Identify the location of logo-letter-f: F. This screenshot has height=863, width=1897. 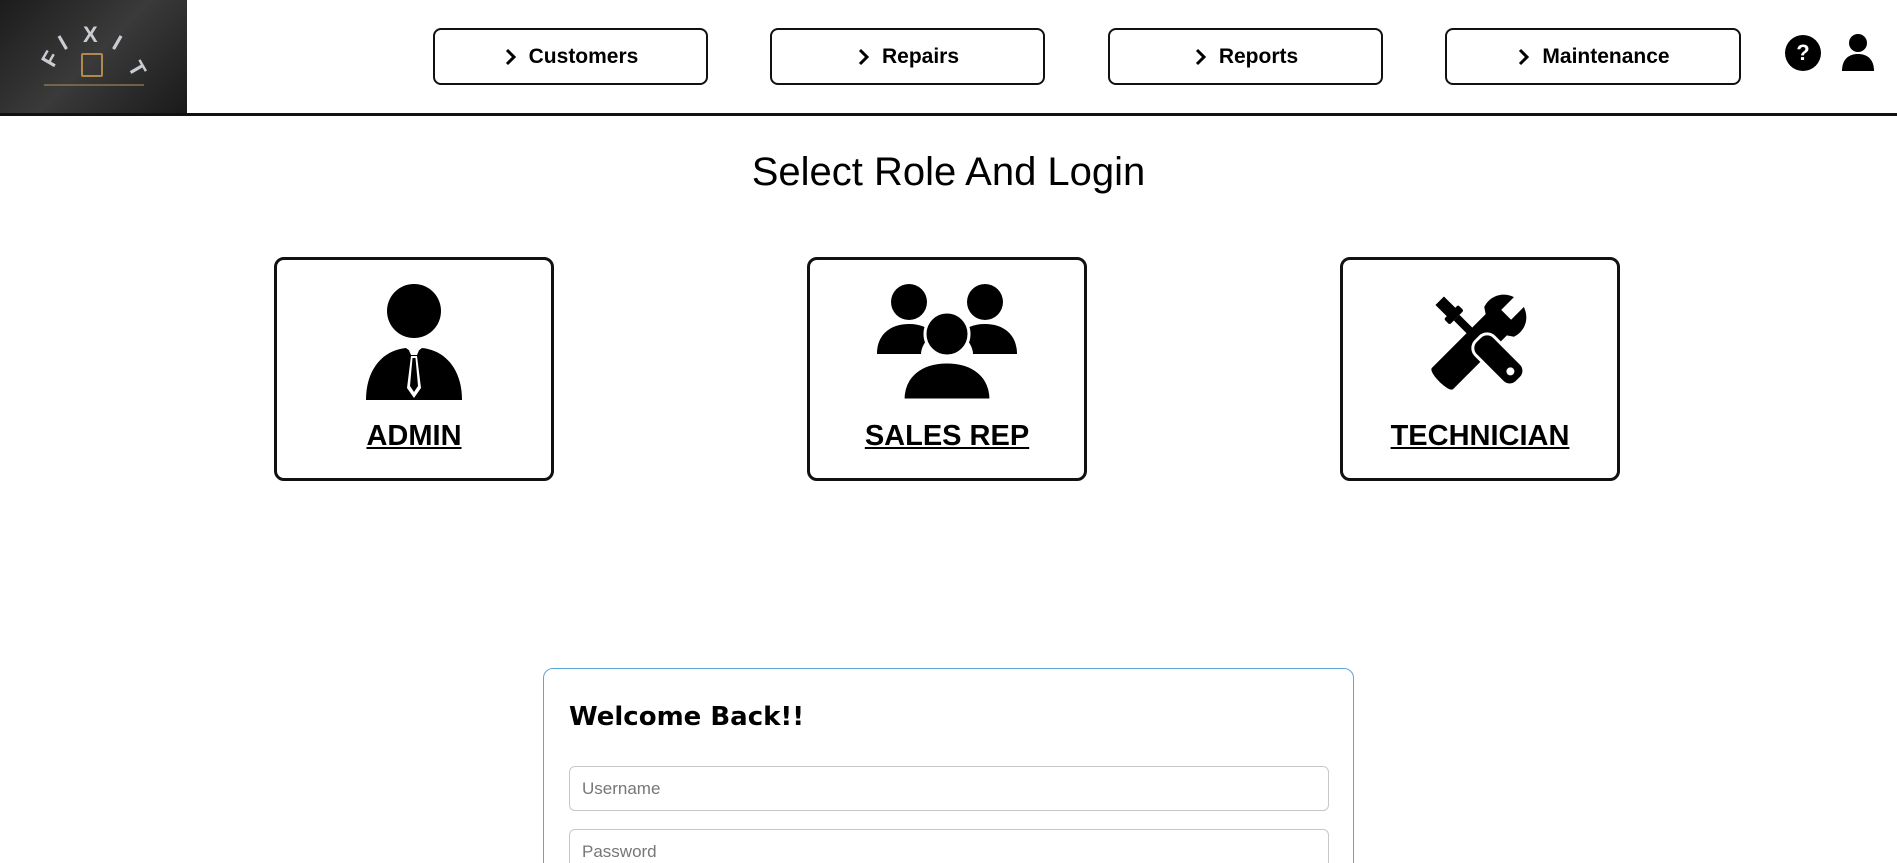
(50, 58).